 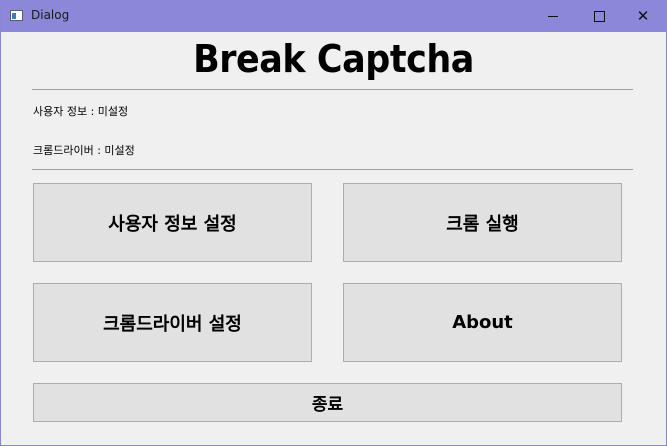 I want to click on maximize-icon, so click(x=599, y=16).